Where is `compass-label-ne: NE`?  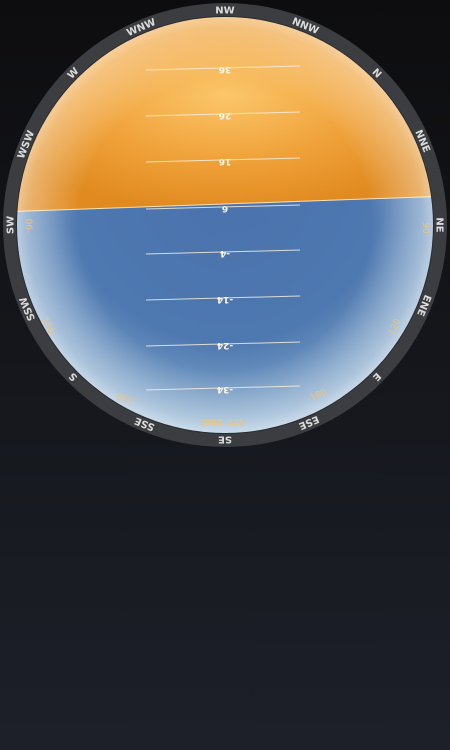
compass-label-ne: NE is located at coordinates (439, 224).